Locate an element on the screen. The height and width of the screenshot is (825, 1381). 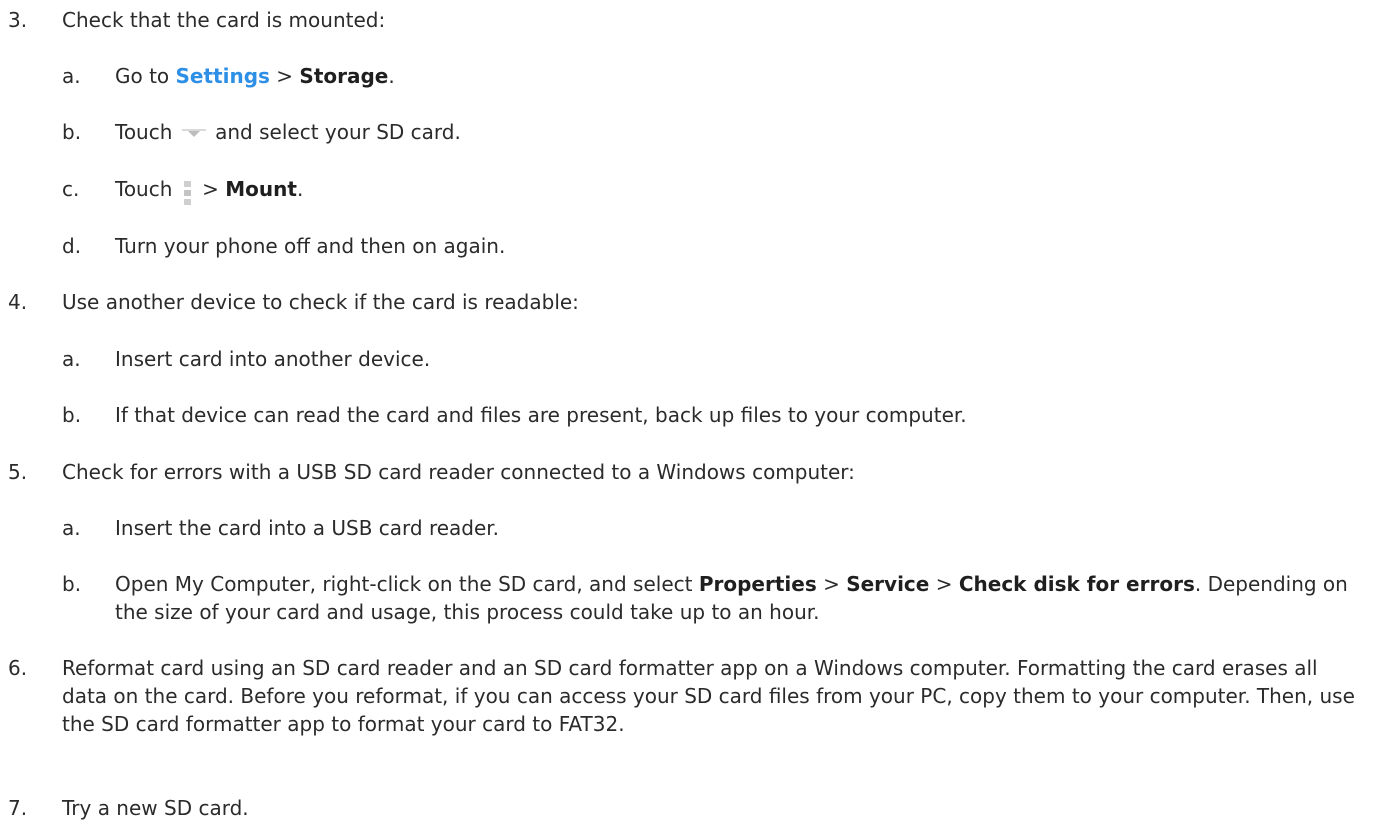
service-label: Service is located at coordinates (888, 584).